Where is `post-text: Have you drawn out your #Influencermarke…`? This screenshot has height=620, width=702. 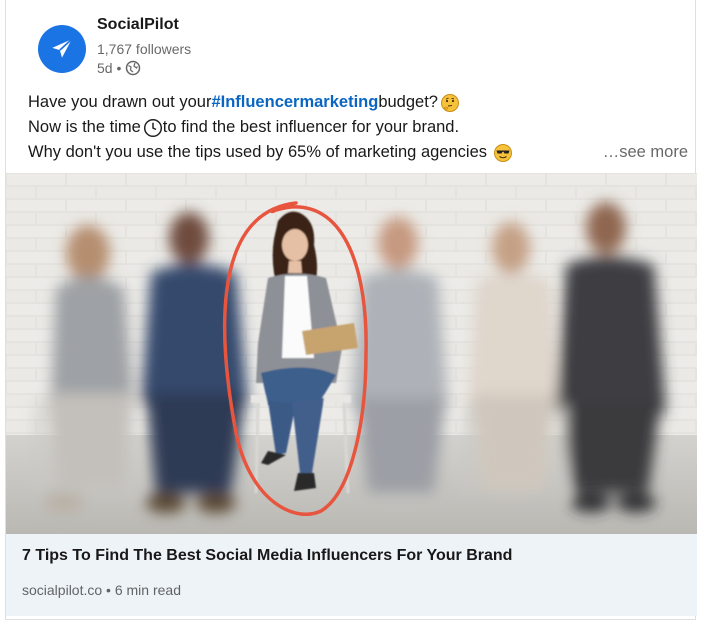 post-text: Have you drawn out your #Influencermarke… is located at coordinates (358, 127).